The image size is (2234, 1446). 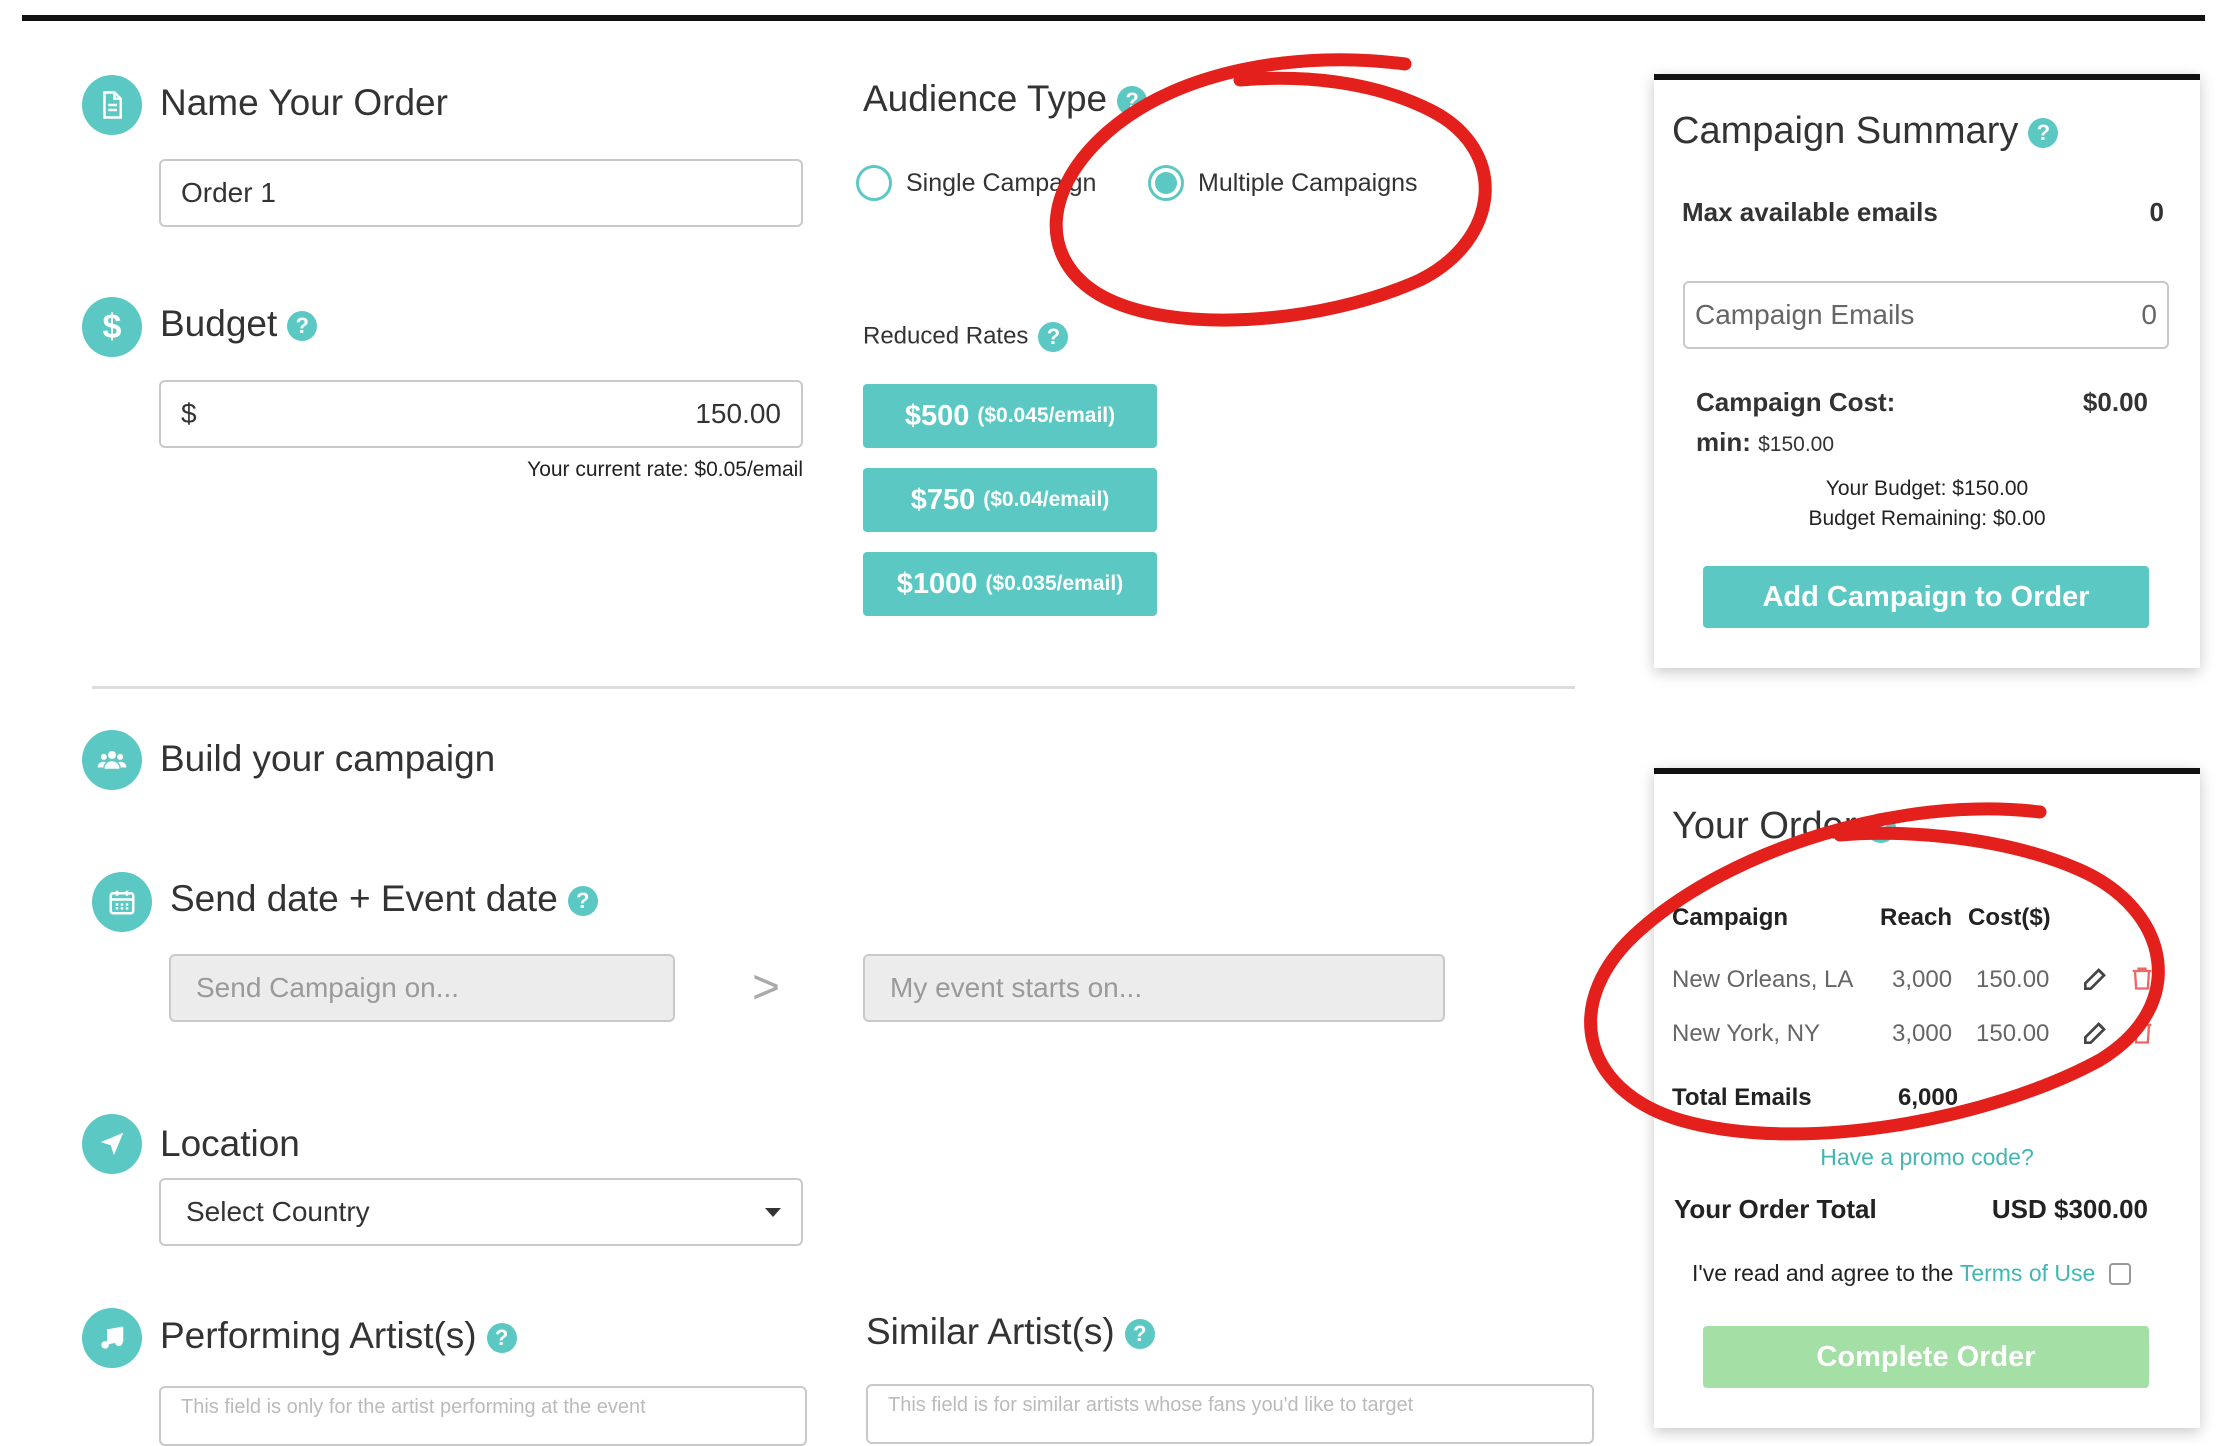 What do you see at coordinates (112, 327) in the screenshot?
I see `dollar-icon: $` at bounding box center [112, 327].